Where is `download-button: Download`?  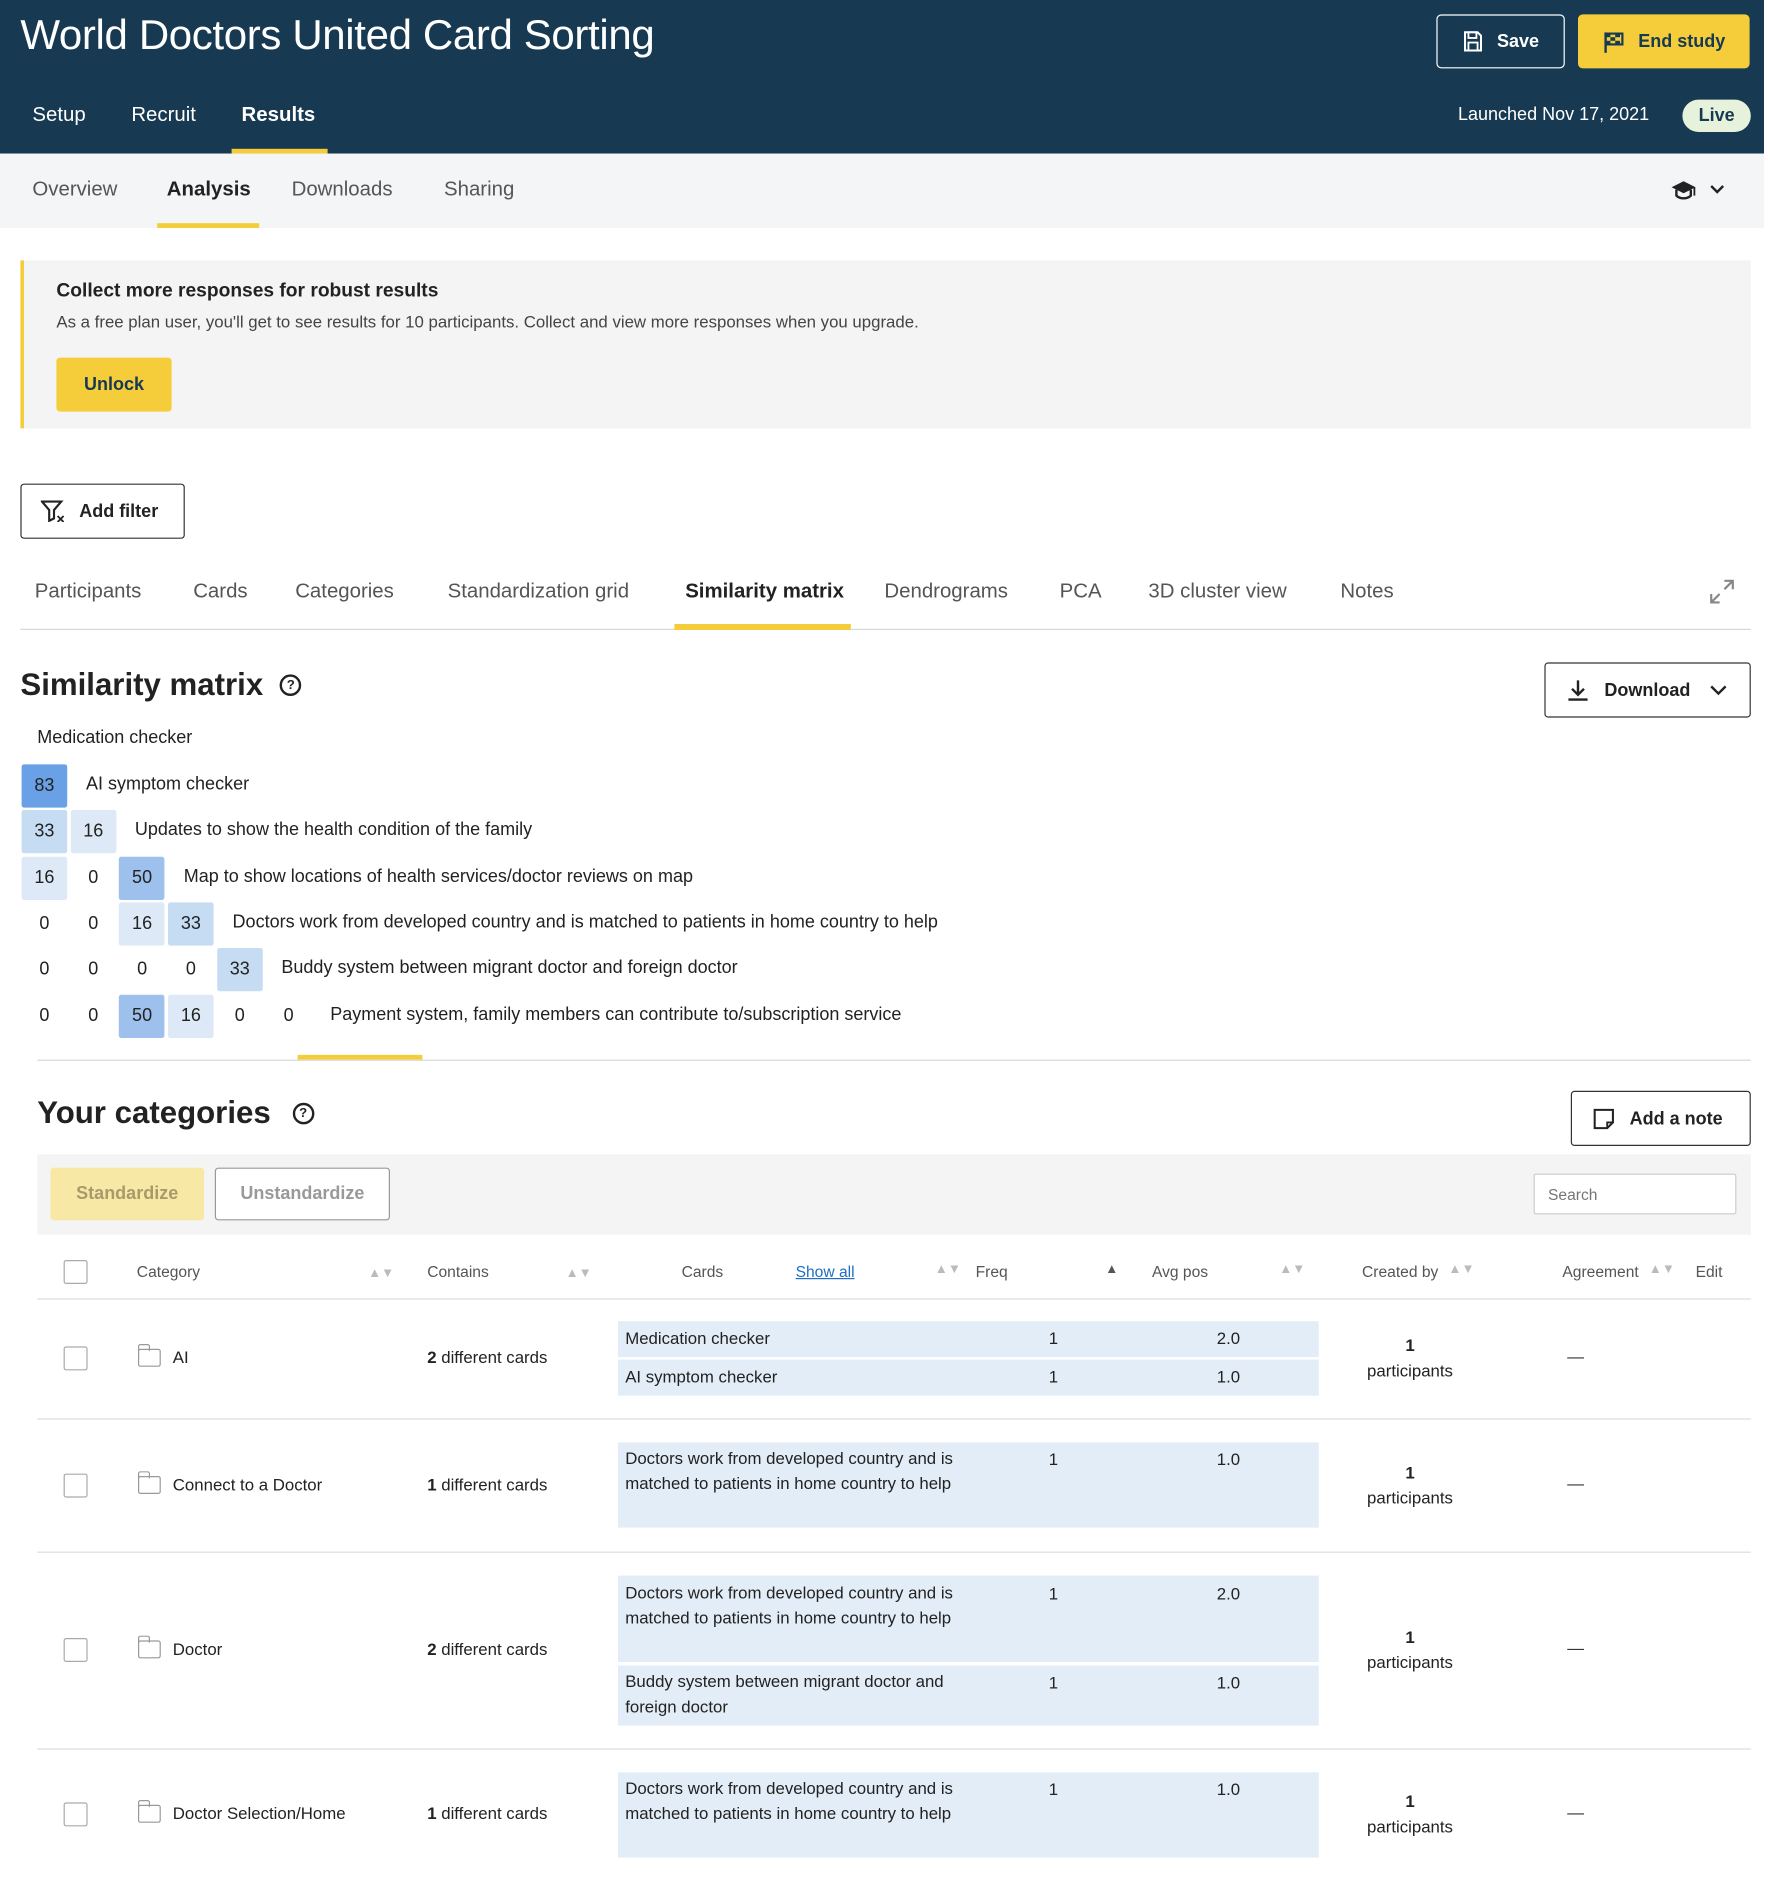 download-button: Download is located at coordinates (1647, 690).